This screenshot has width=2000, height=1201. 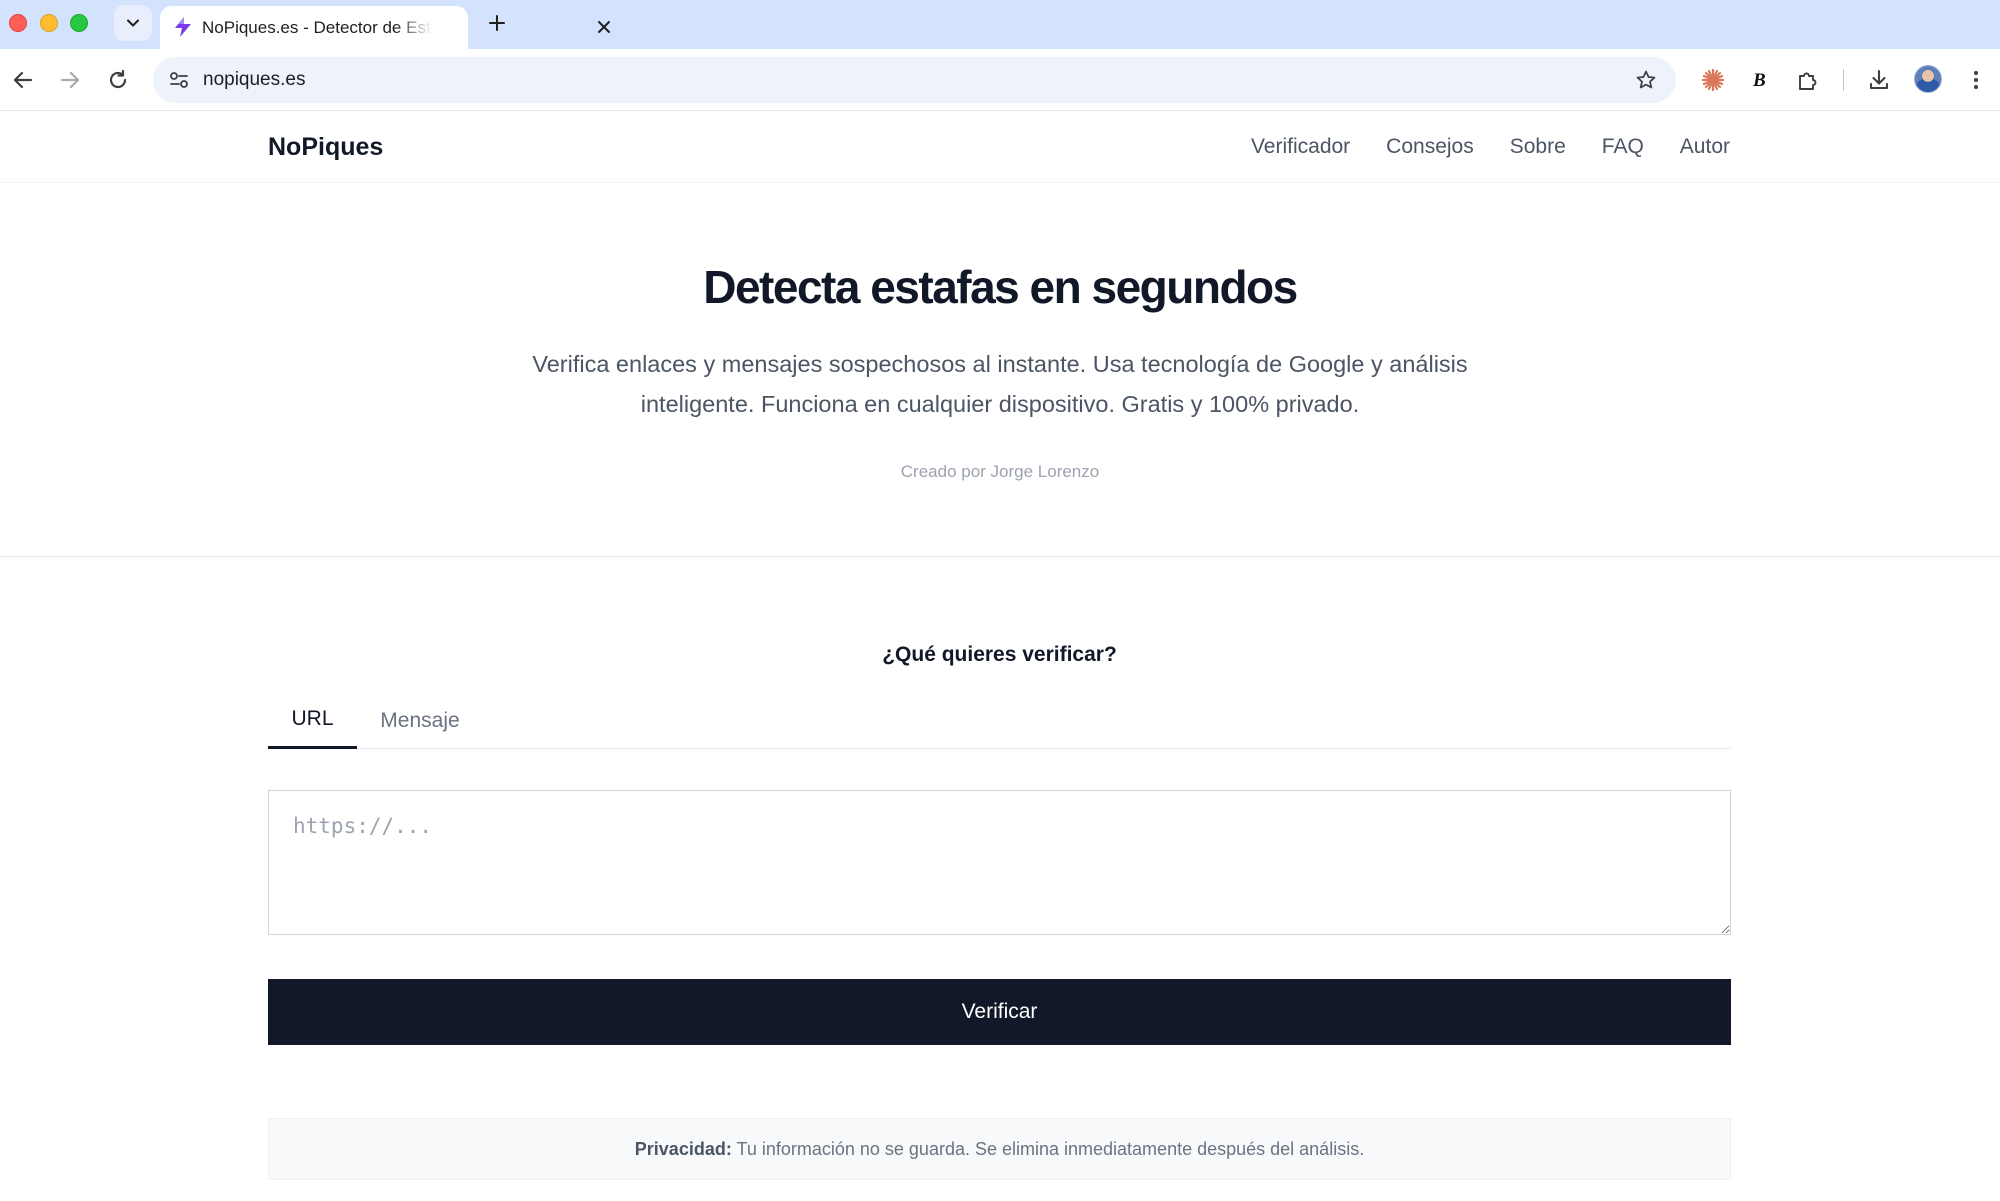 I want to click on verifier-heading: ¿Qué quieres verificar?, so click(x=999, y=654).